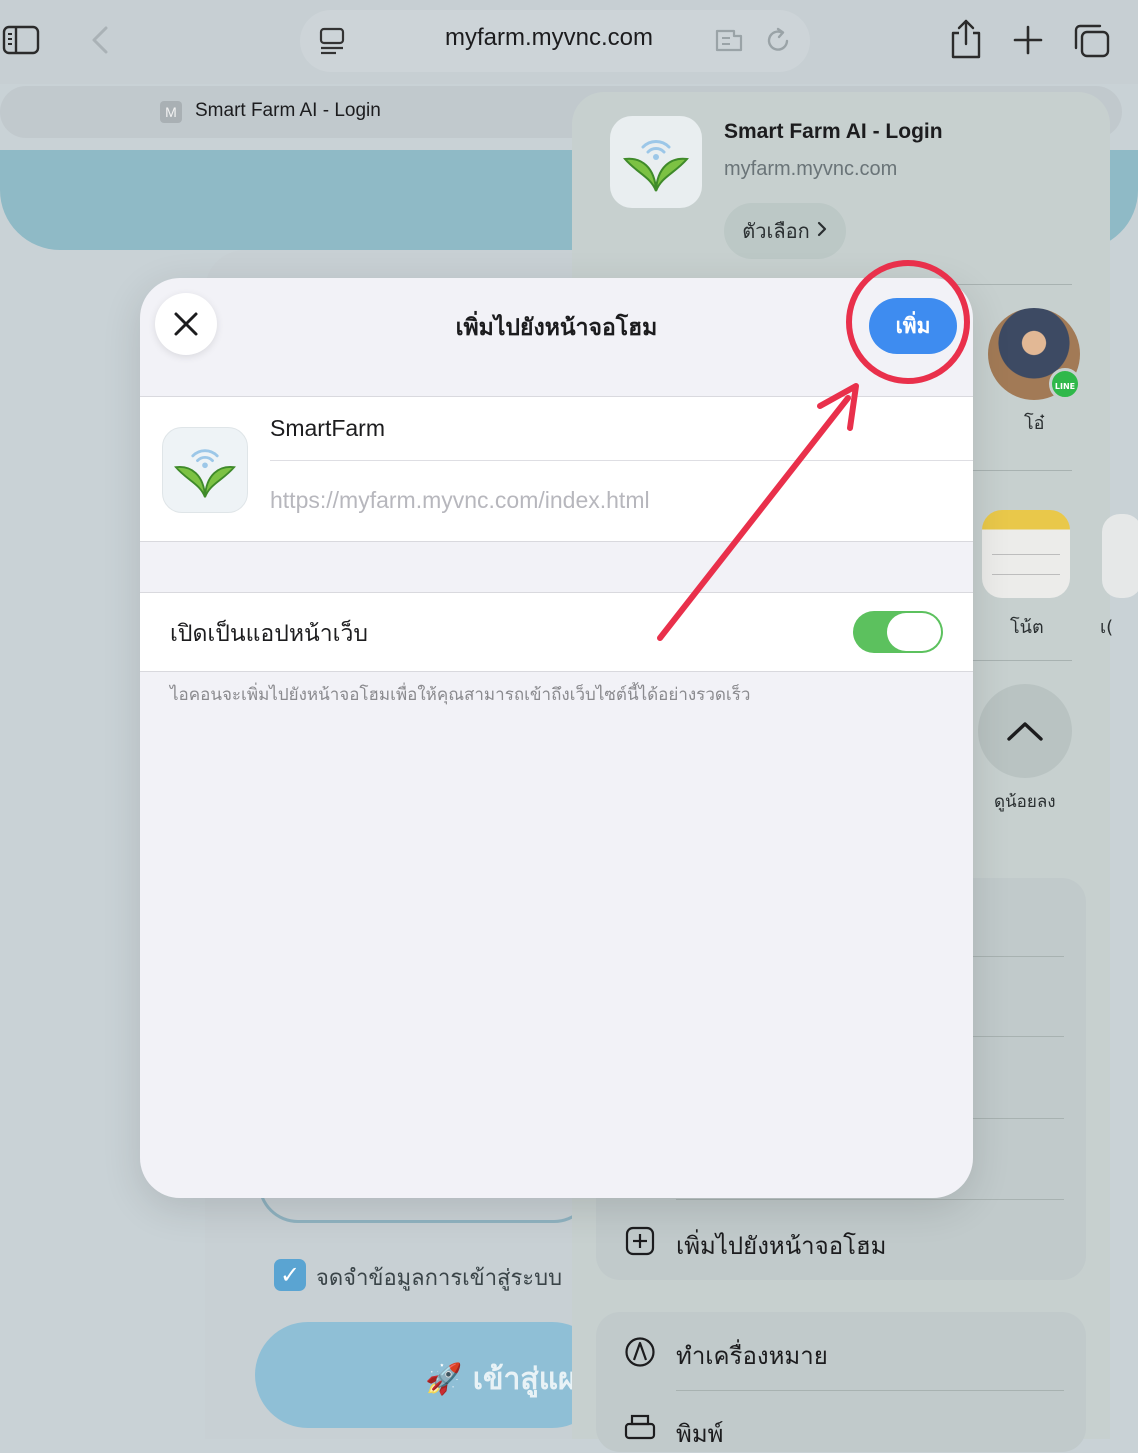  I want to click on action-markup: ทำเครื่องหมาย, so click(752, 1355).